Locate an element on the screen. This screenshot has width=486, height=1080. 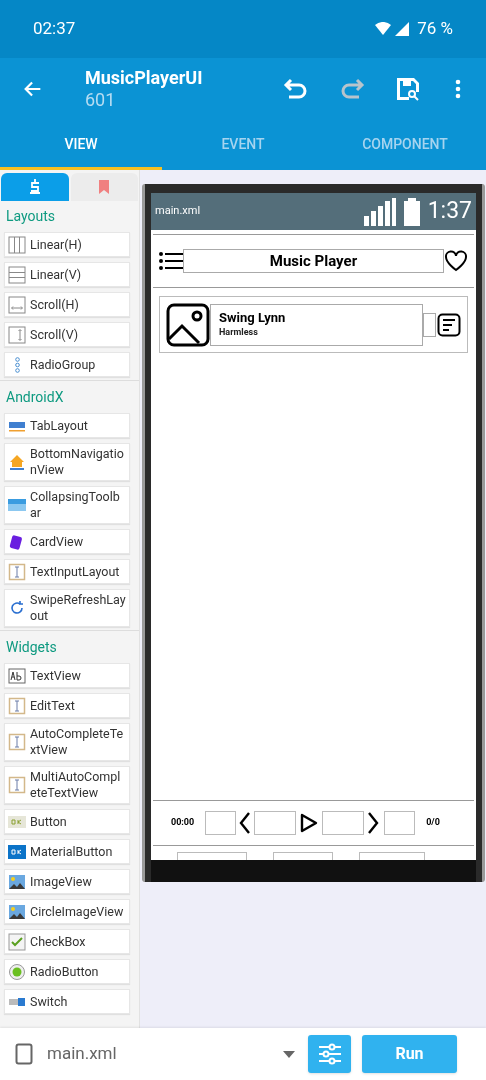
scroll-h-icon is located at coordinates (17, 304).